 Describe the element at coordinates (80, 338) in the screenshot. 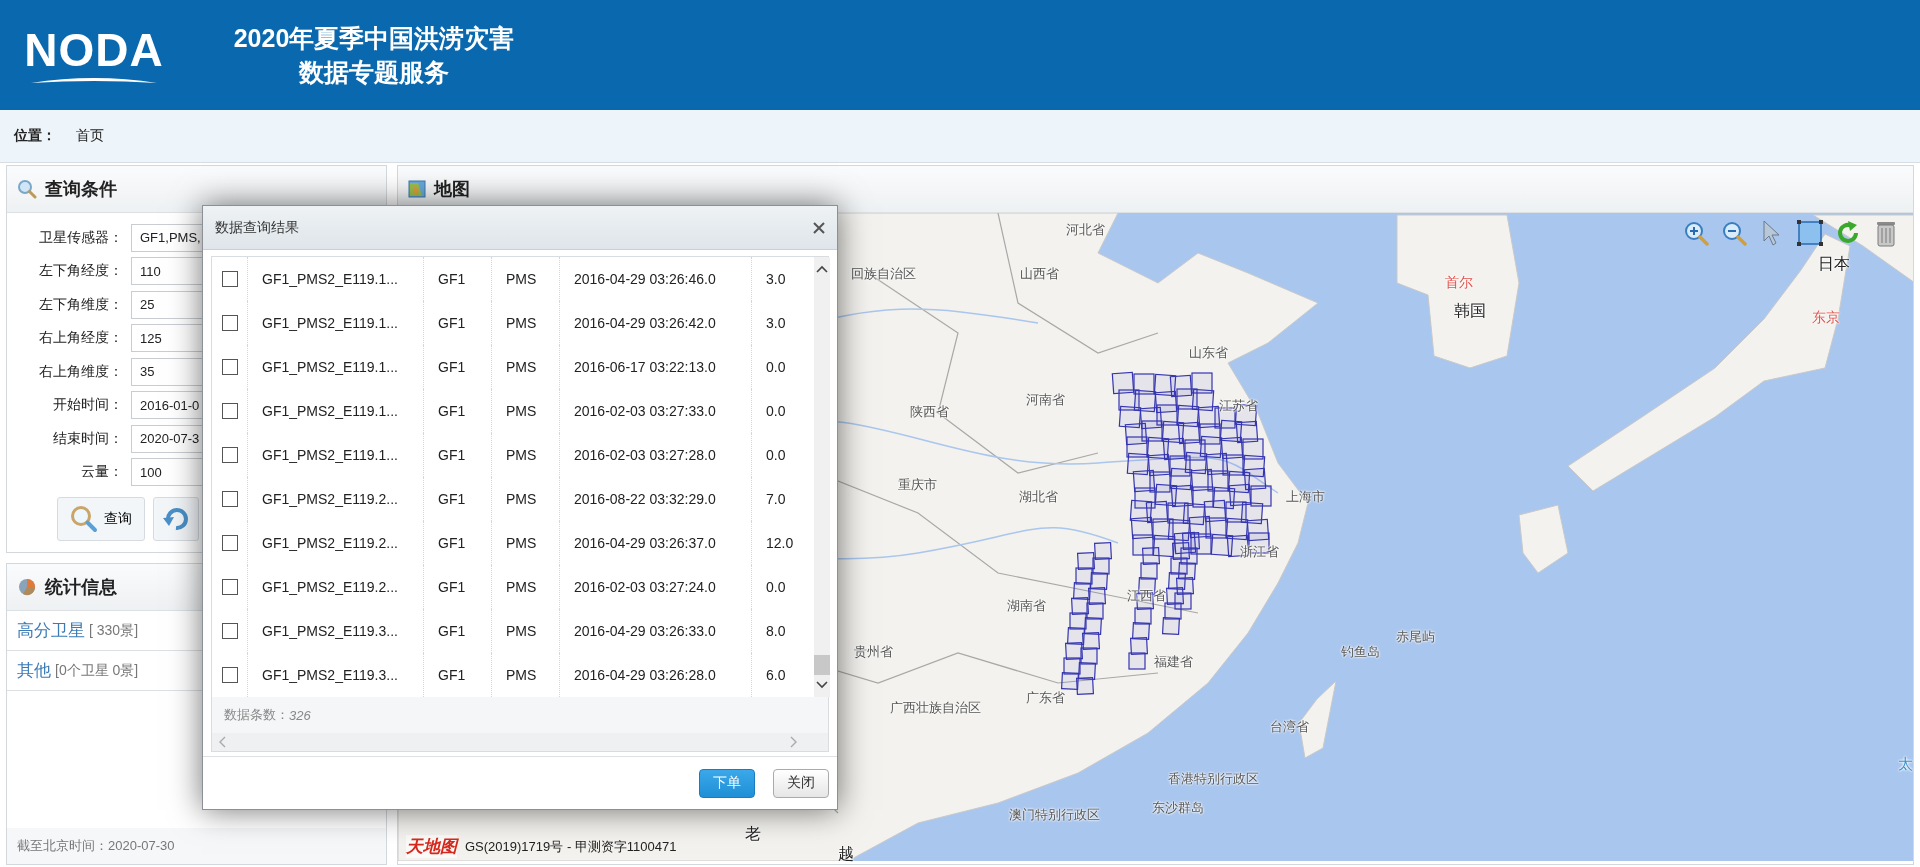

I see `field-label: 右上角经度：` at that location.